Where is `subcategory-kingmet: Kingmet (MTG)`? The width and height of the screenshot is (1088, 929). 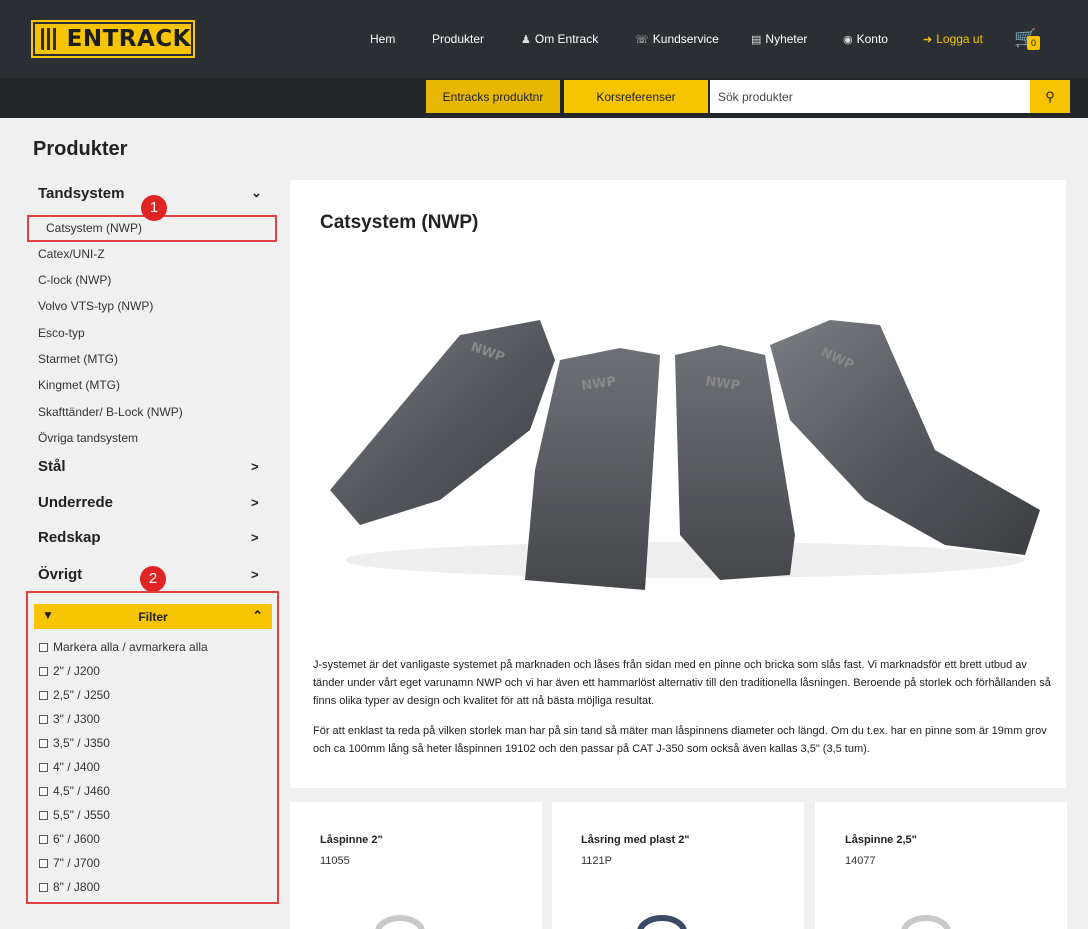
subcategory-kingmet: Kingmet (MTG) is located at coordinates (79, 385).